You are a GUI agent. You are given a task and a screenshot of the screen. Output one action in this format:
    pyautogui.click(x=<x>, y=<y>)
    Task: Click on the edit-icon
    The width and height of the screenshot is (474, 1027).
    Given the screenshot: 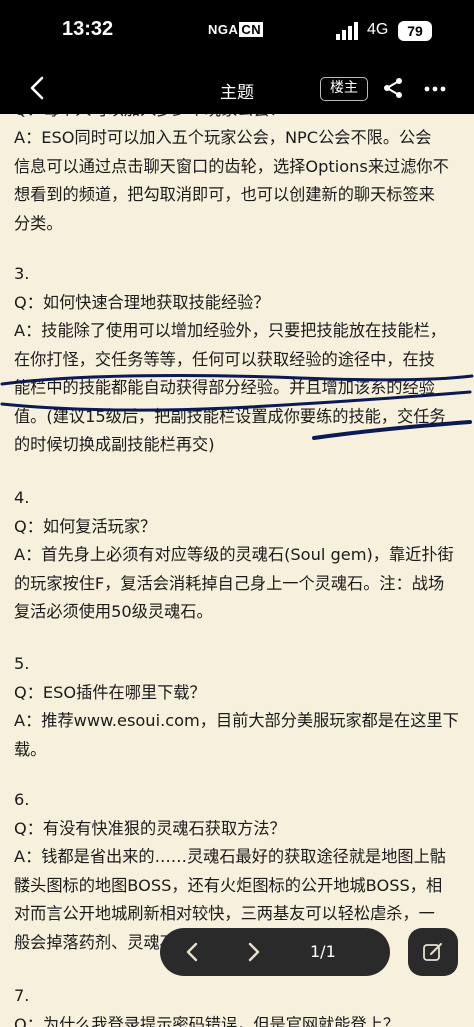 What is the action you would take?
    pyautogui.click(x=432, y=952)
    